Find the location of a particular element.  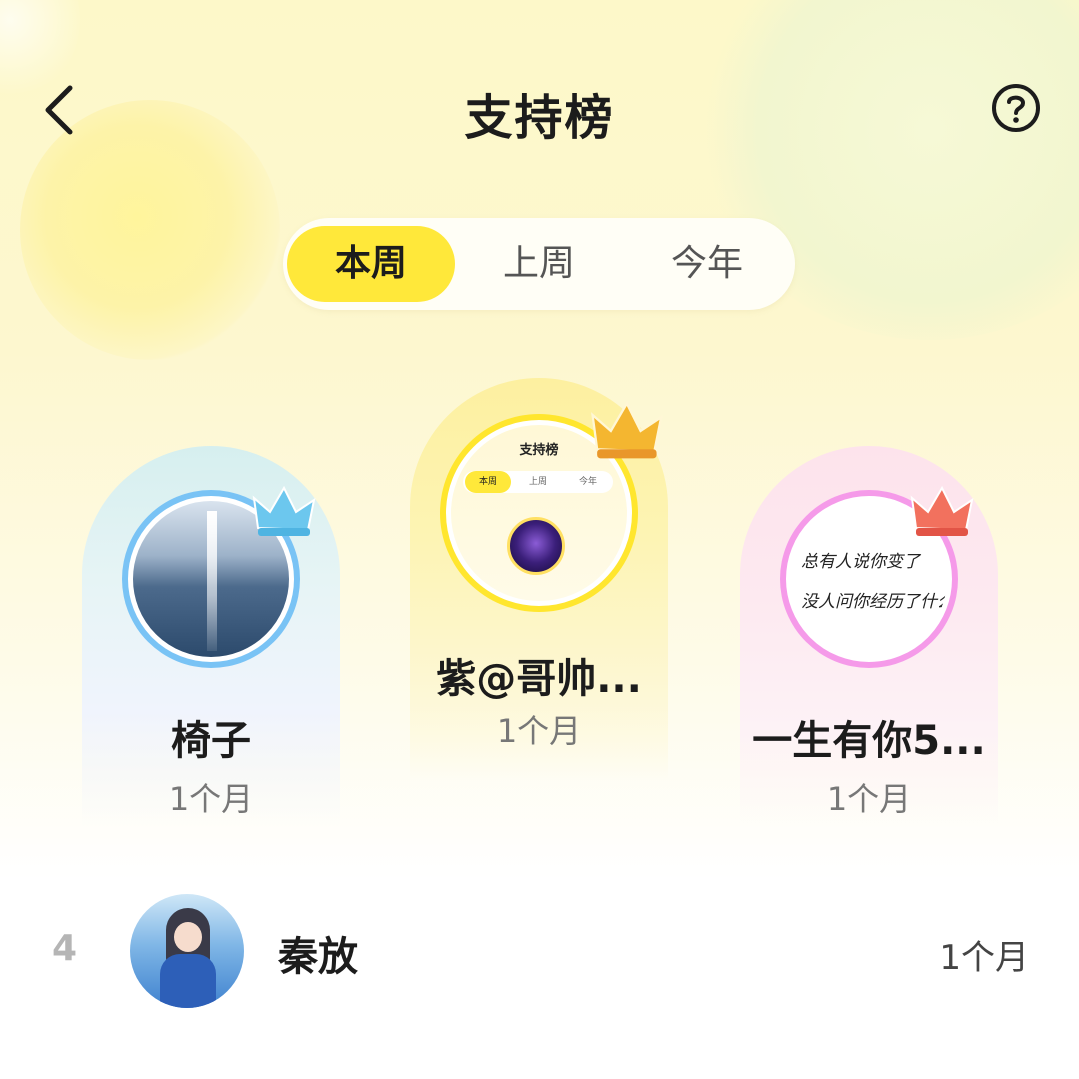

list-item-name: 秦放 is located at coordinates (318, 957).